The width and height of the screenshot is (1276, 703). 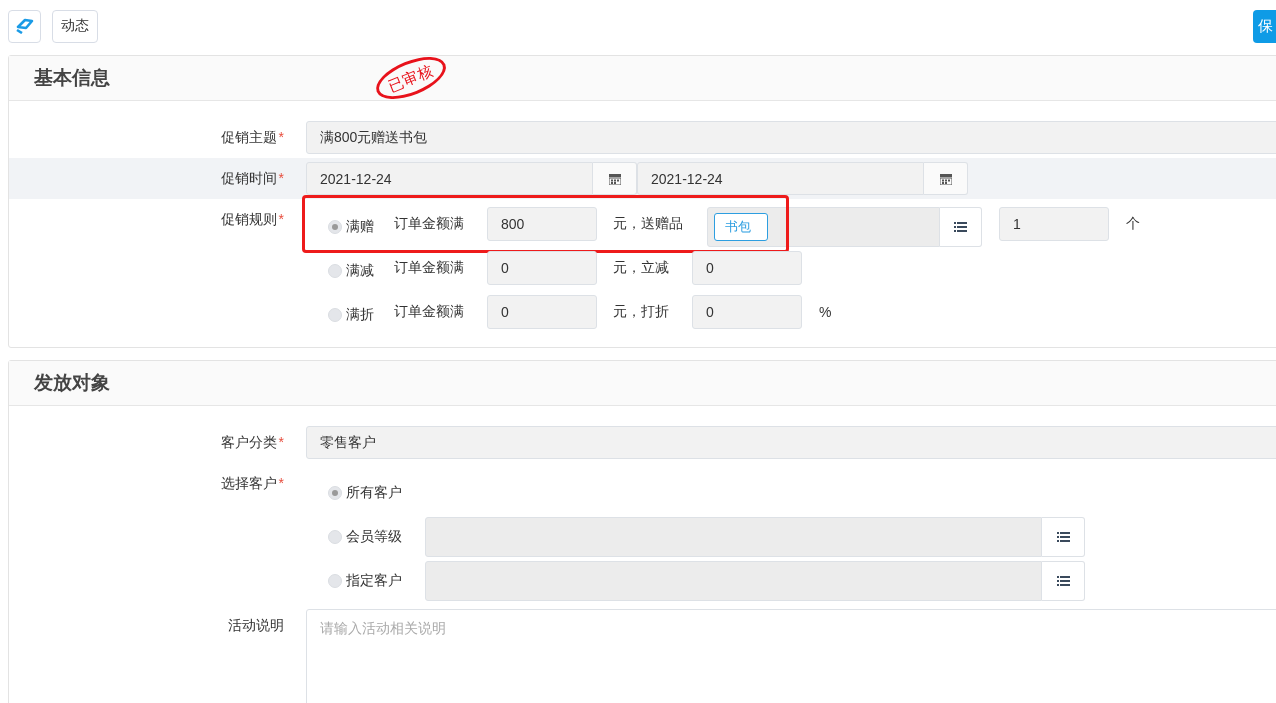 What do you see at coordinates (248, 483) in the screenshot?
I see `field-label: 选择客户` at bounding box center [248, 483].